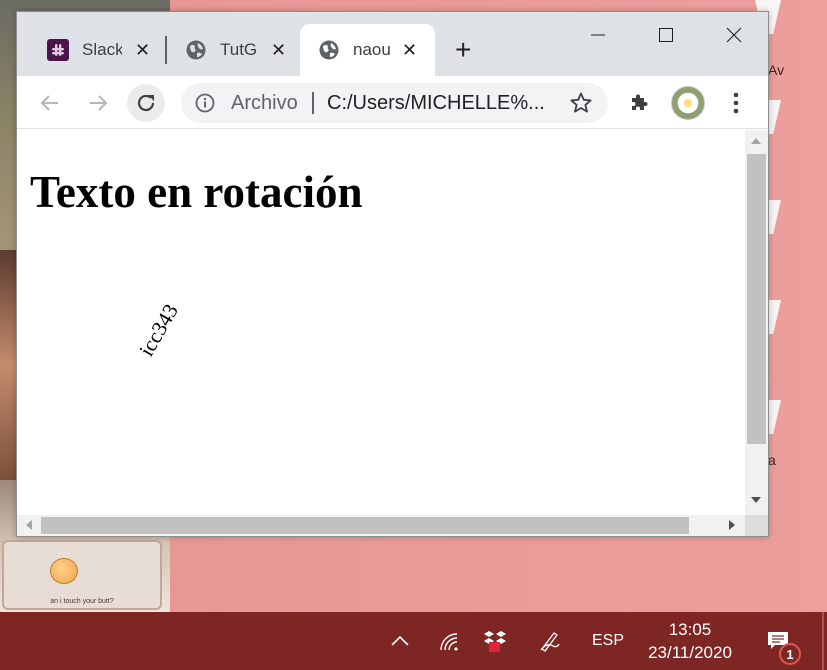  I want to click on back-arrow-icon, so click(49, 103).